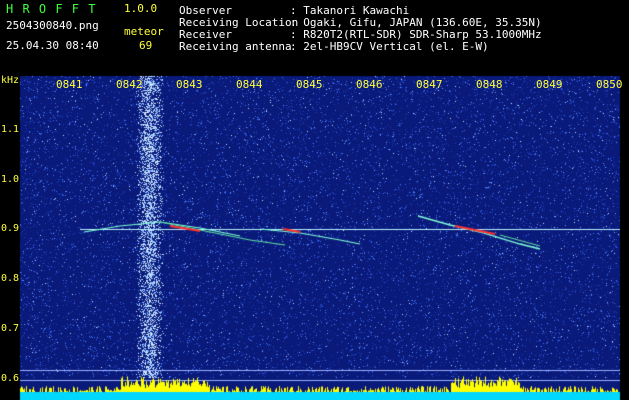  What do you see at coordinates (609, 84) in the screenshot?
I see `x-tick-label: 0850` at bounding box center [609, 84].